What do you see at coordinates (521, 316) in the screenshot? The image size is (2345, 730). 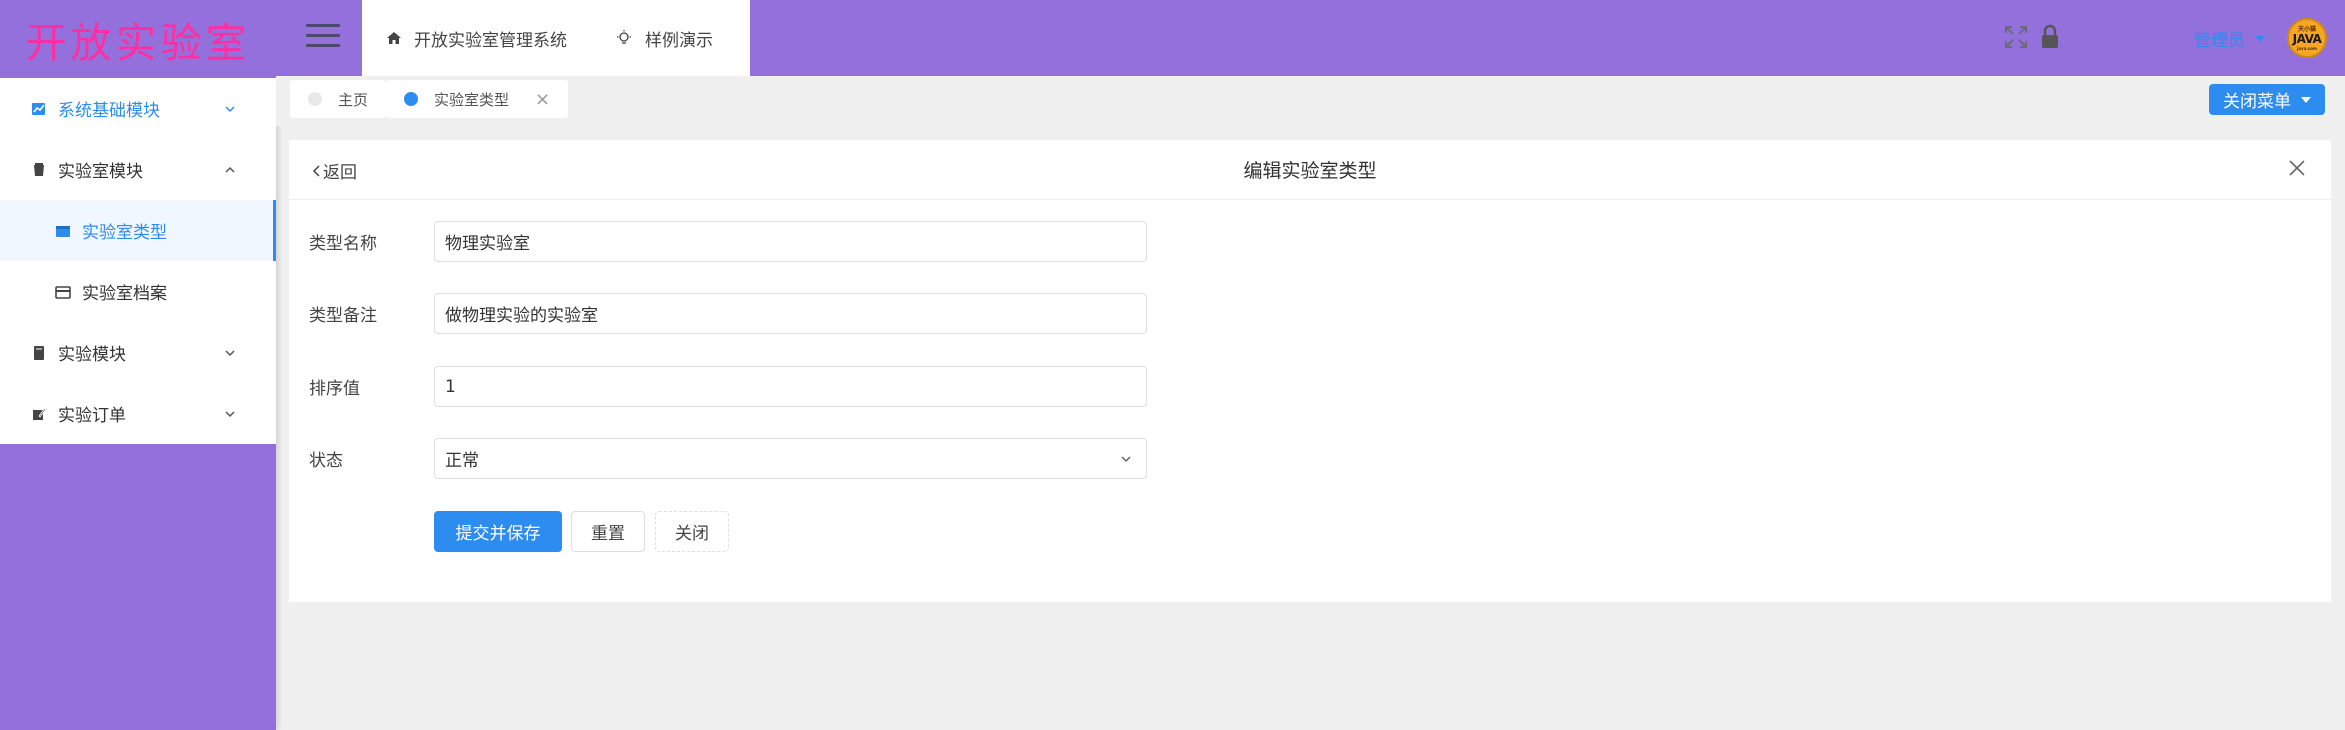 I see `input-value: 做物理实验的实验室` at bounding box center [521, 316].